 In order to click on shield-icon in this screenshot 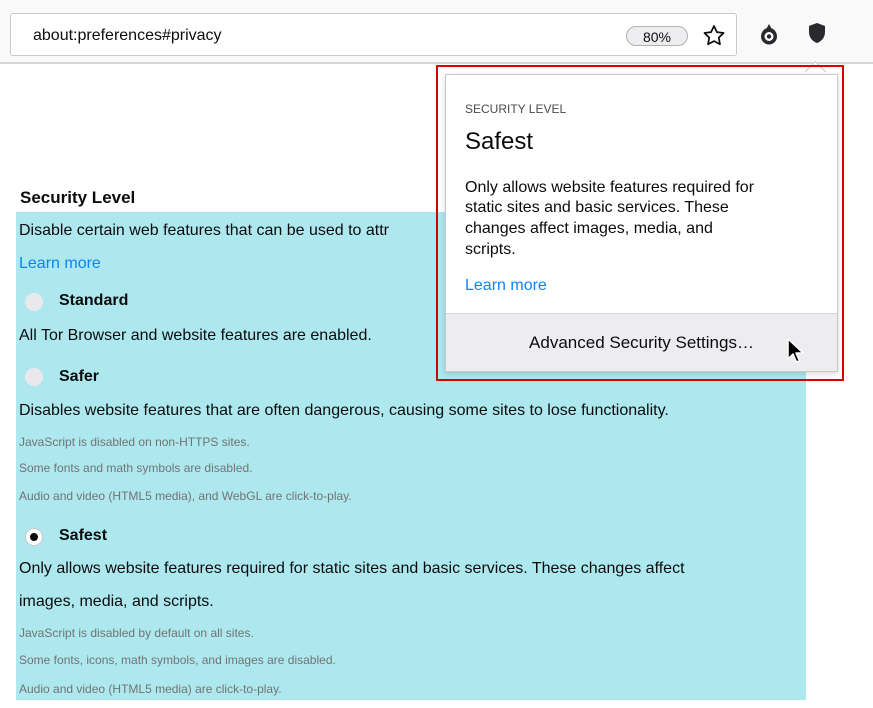, I will do `click(817, 33)`.